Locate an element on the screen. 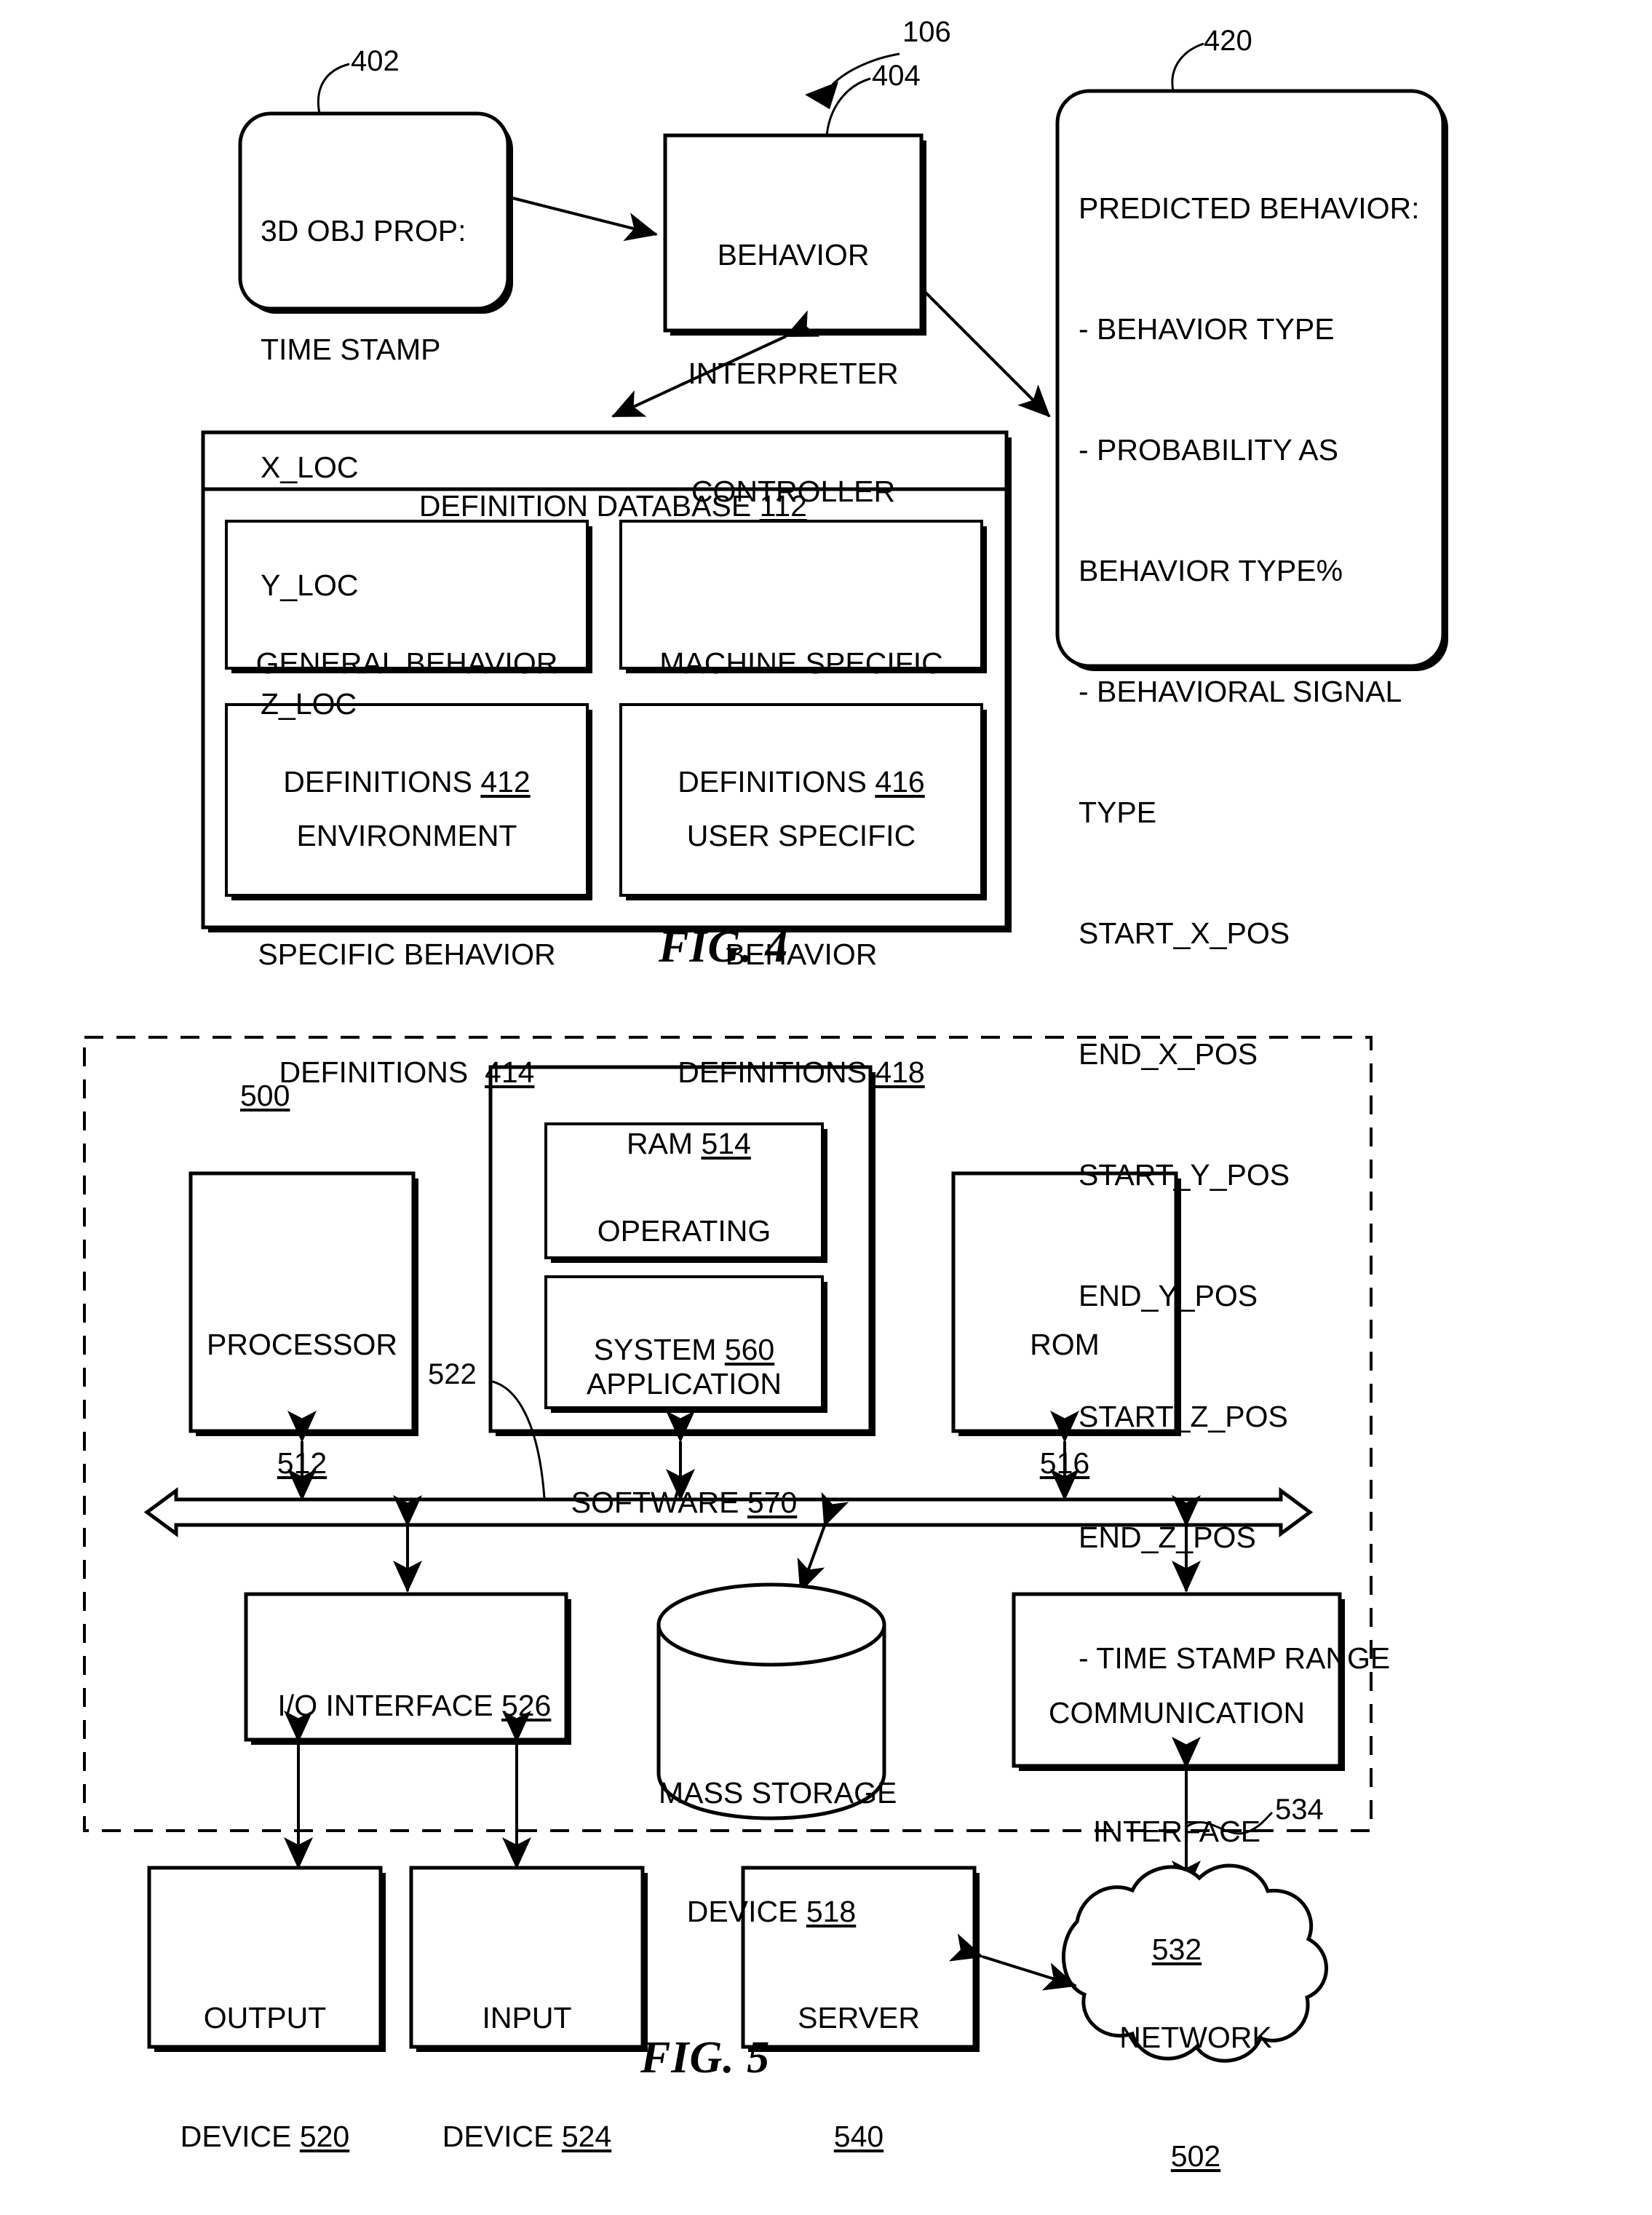  db-cell-environment-line-2-text: DEFINITIONS is located at coordinates (382, 1072).